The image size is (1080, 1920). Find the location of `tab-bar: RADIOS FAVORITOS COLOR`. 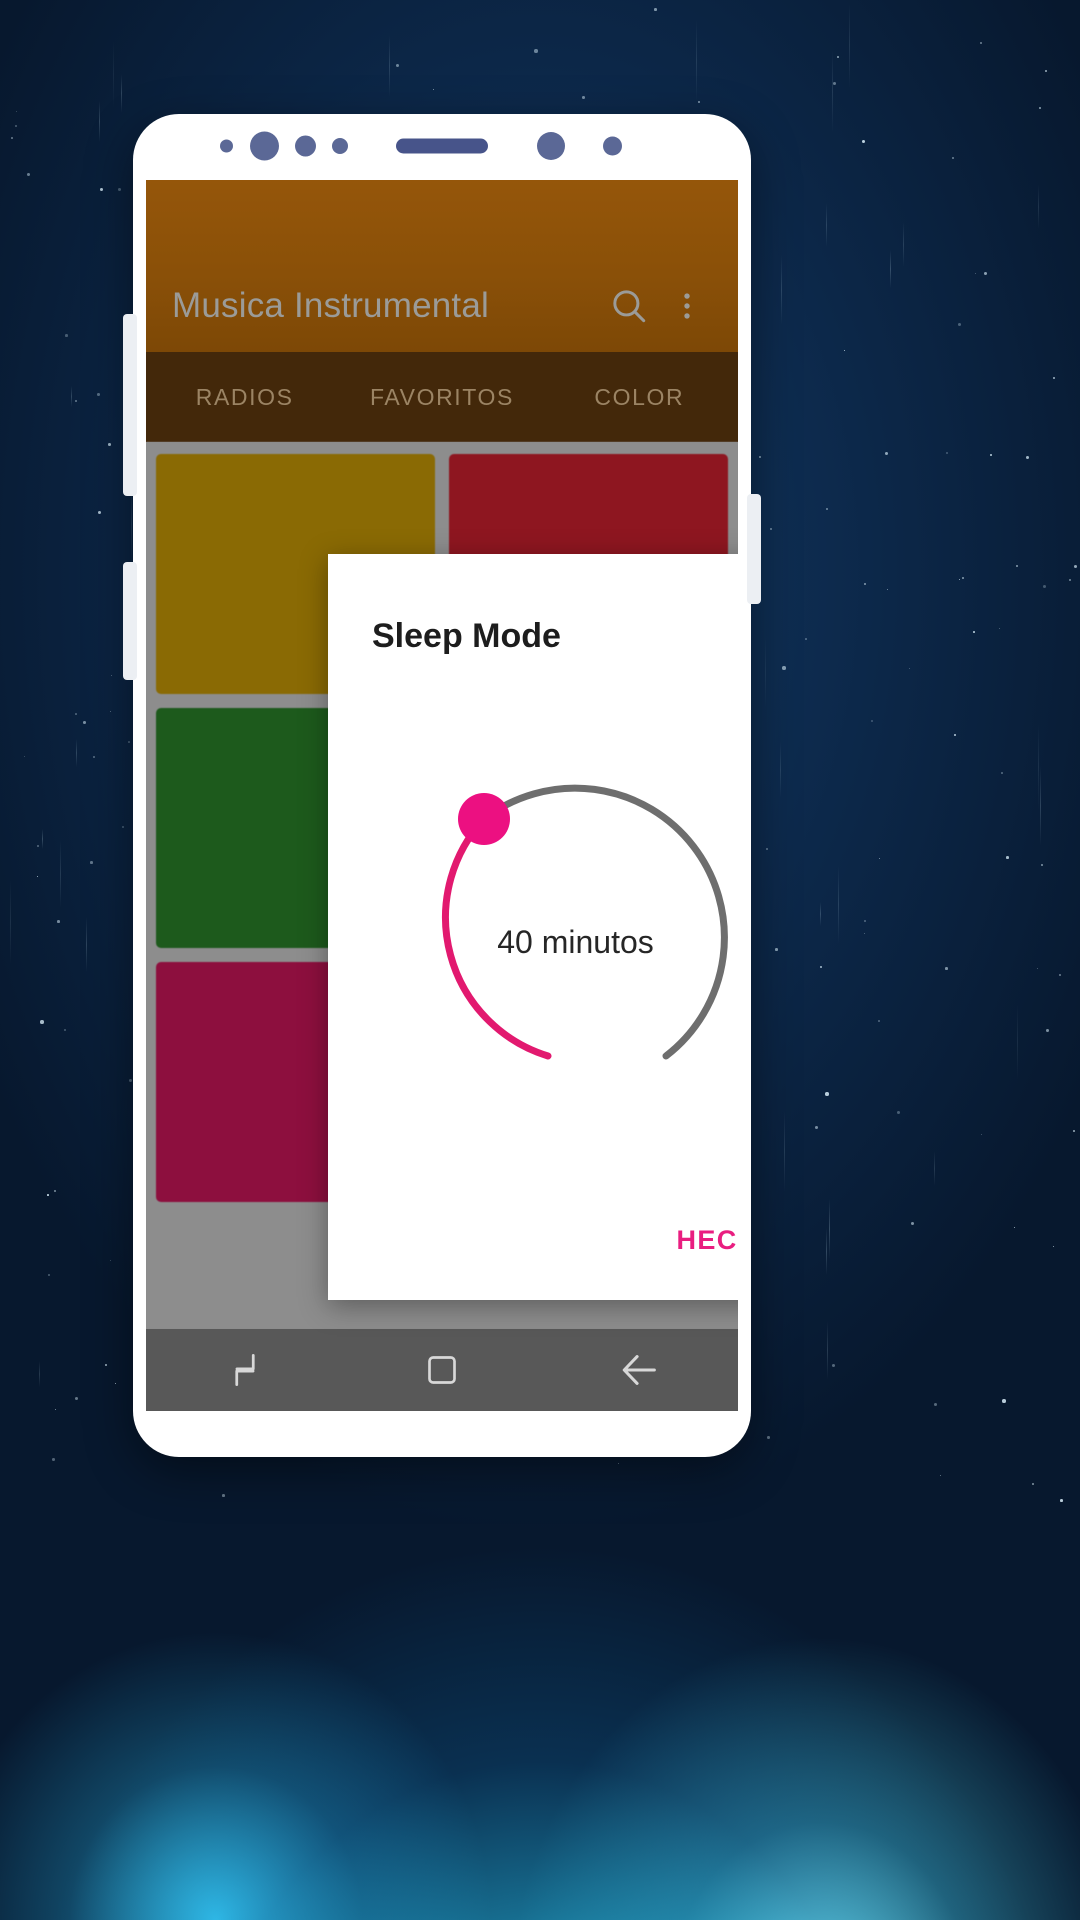

tab-bar: RADIOS FAVORITOS COLOR is located at coordinates (442, 397).